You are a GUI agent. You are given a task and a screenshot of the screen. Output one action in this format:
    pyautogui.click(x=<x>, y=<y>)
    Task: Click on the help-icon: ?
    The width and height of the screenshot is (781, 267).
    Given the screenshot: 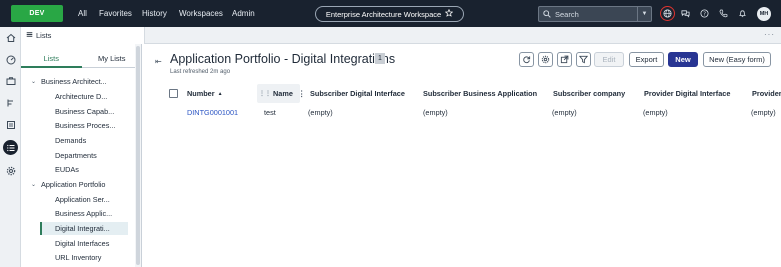 What is the action you would take?
    pyautogui.click(x=704, y=13)
    